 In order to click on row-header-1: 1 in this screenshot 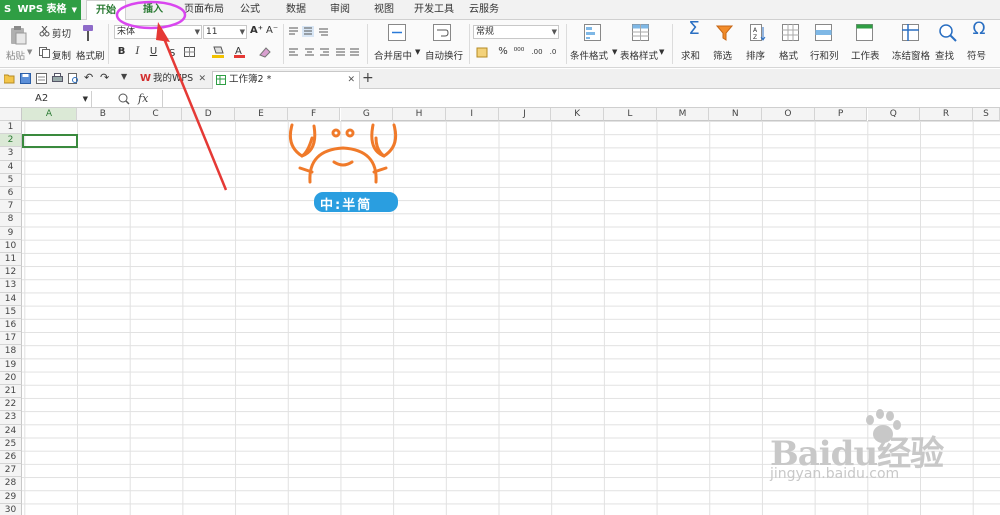, I will do `click(11, 128)`.